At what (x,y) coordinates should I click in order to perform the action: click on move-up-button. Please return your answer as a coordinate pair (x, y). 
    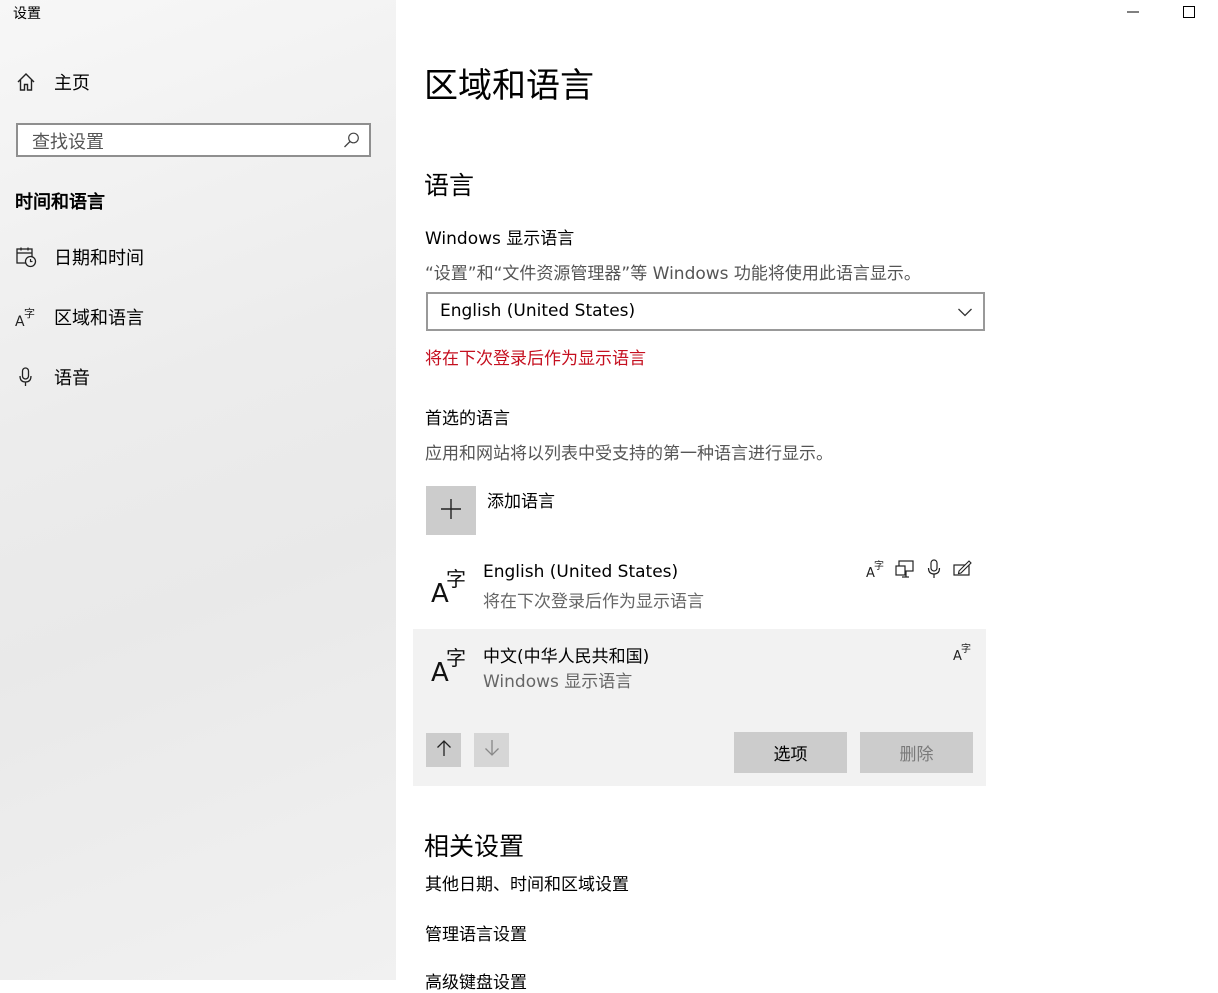
    Looking at the image, I should click on (443, 750).